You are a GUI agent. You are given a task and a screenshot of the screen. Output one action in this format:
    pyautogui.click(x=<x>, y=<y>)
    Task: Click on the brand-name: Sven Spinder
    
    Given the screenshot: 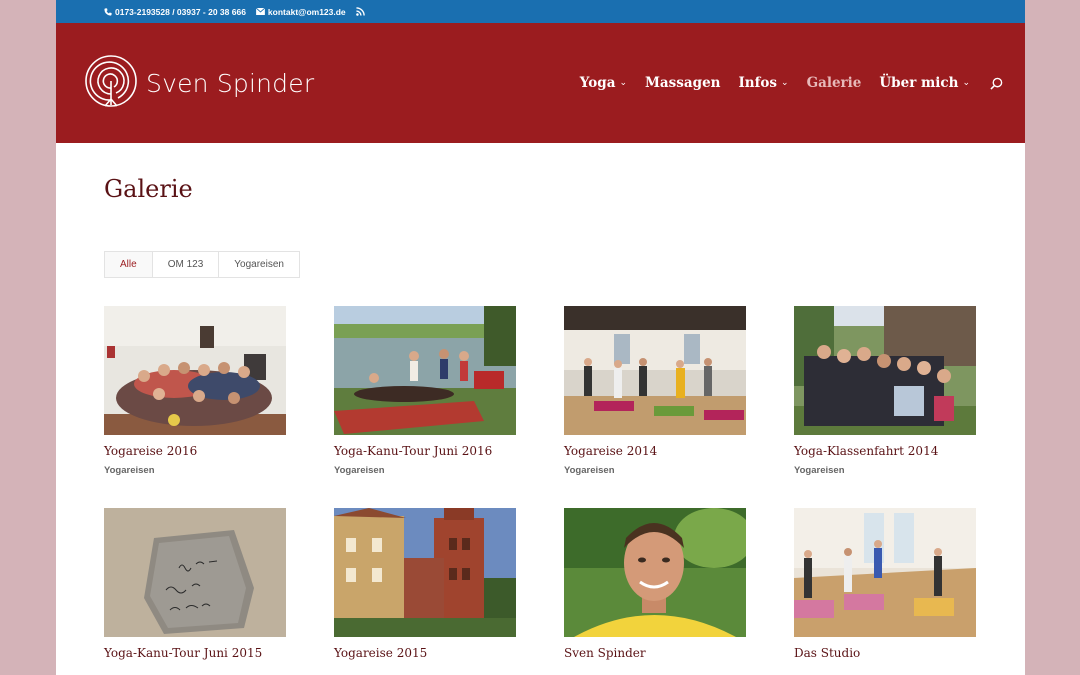 What is the action you would take?
    pyautogui.click(x=230, y=83)
    